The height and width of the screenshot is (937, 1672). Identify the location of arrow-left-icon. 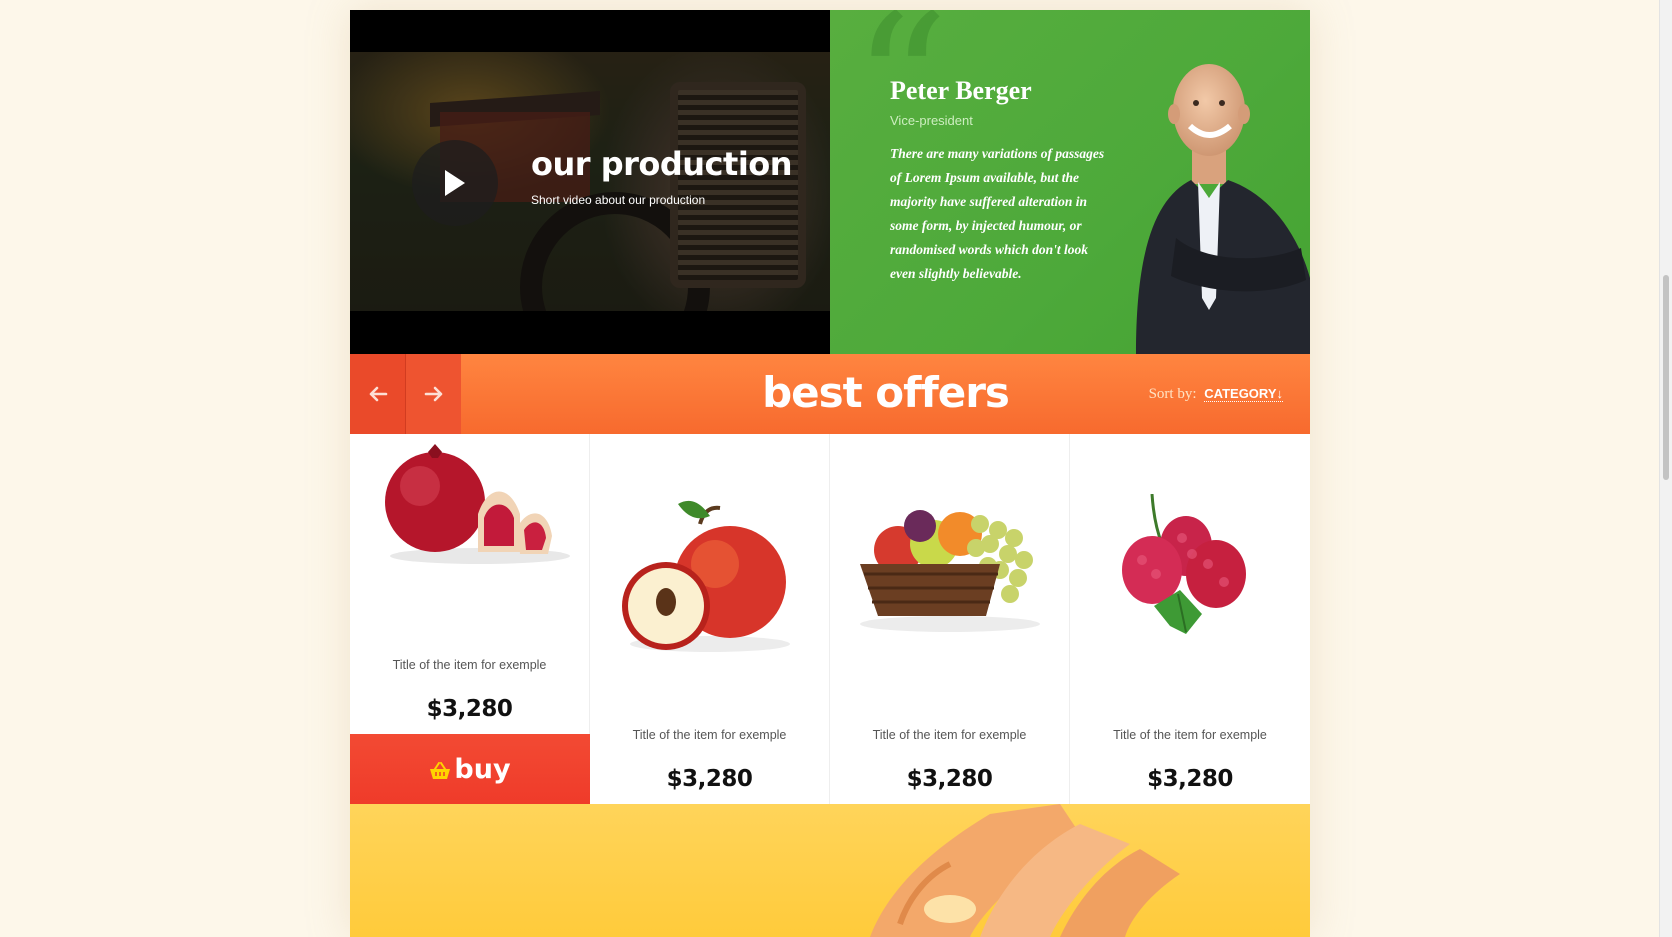
(378, 394).